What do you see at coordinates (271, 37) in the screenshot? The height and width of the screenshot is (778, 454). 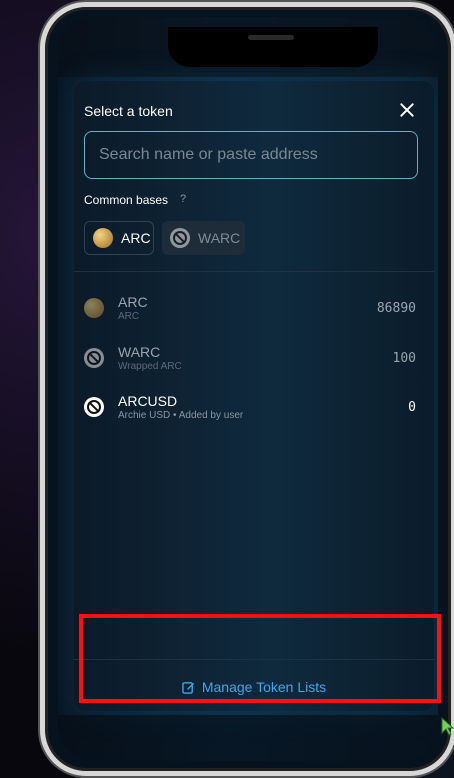 I see `speaker-grille` at bounding box center [271, 37].